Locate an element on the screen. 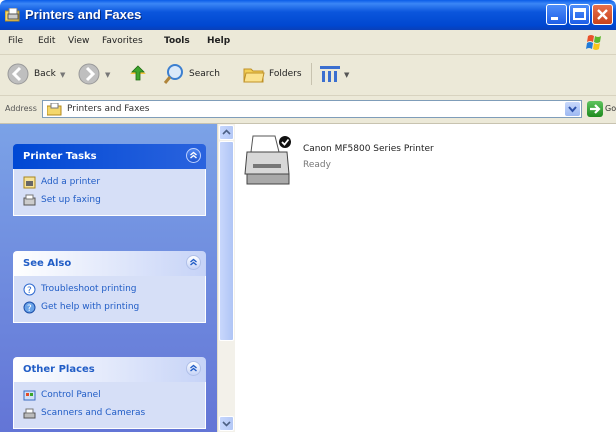 This screenshot has height=433, width=616. back-arrow-icon is located at coordinates (18, 74).